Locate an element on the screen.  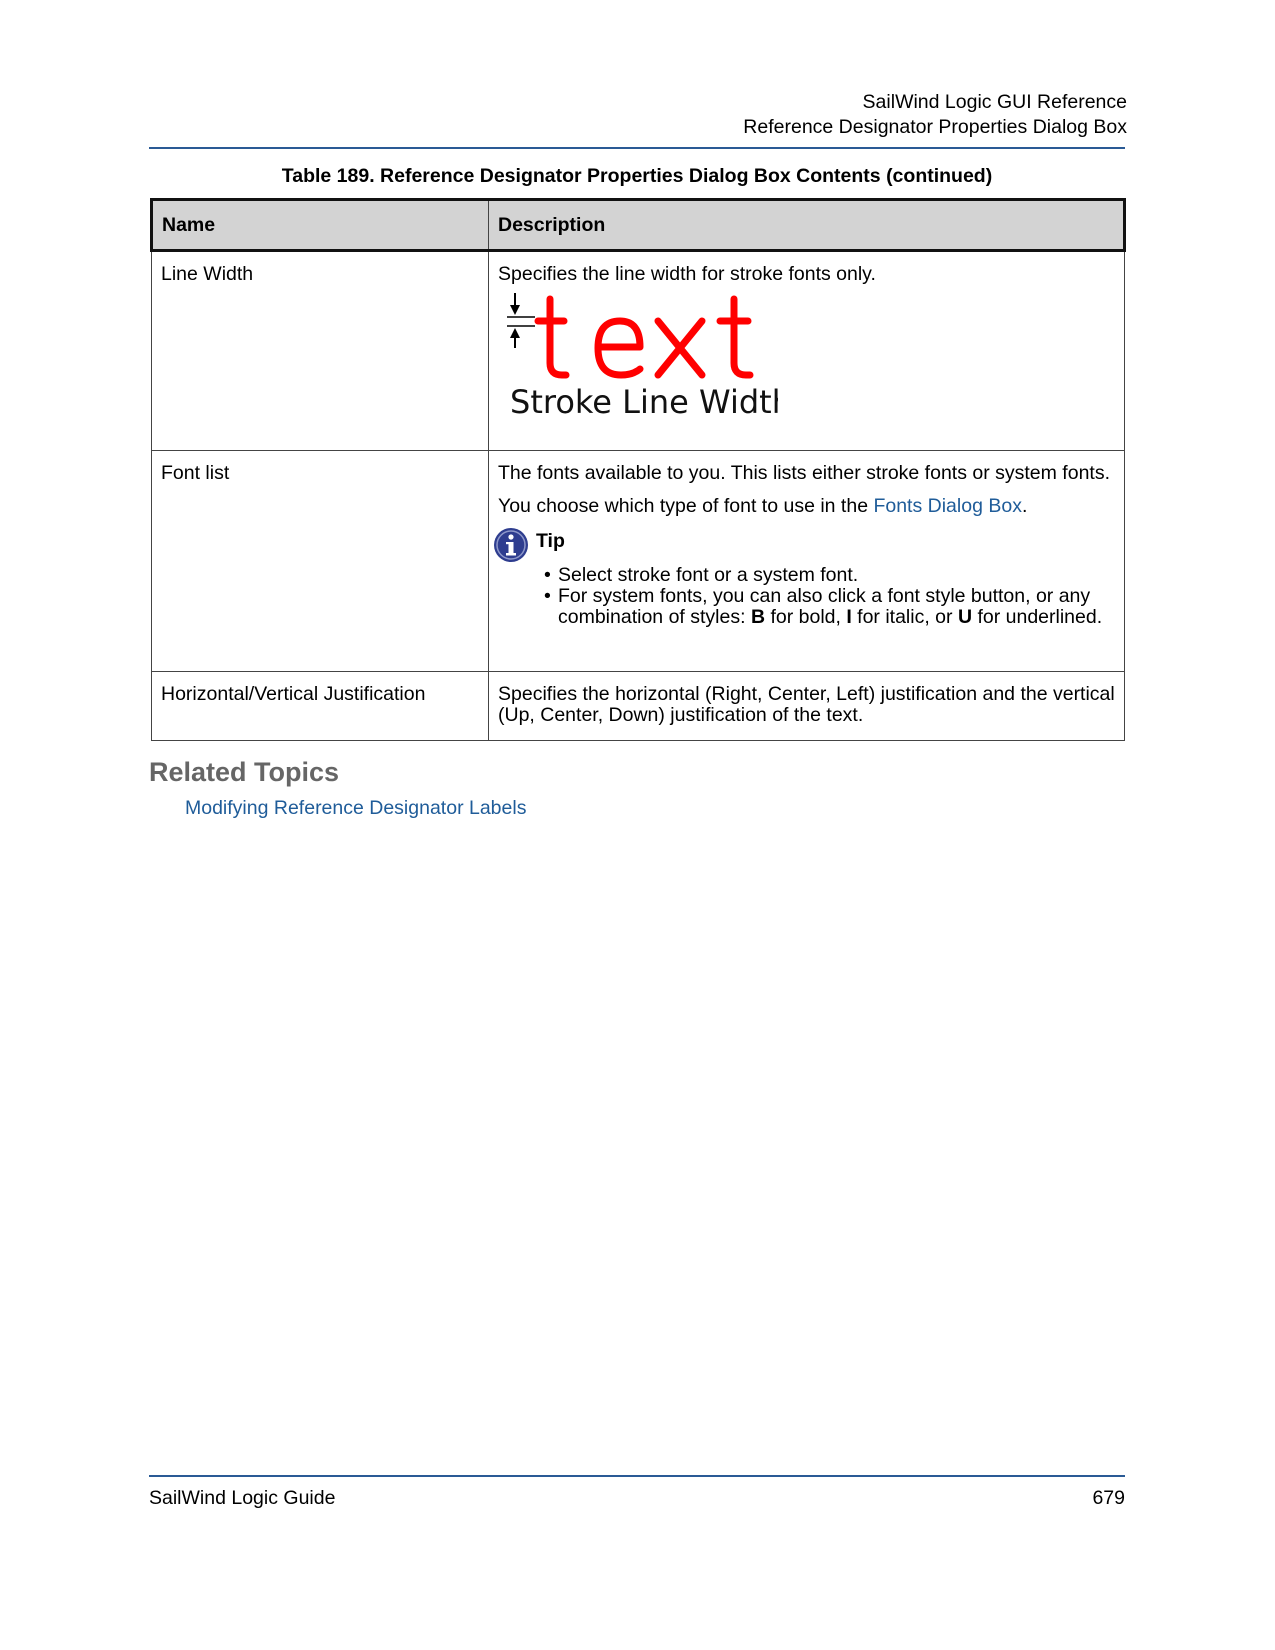
stroke-line-width-illustration: Stroke Line Width is located at coordinates (642, 356).